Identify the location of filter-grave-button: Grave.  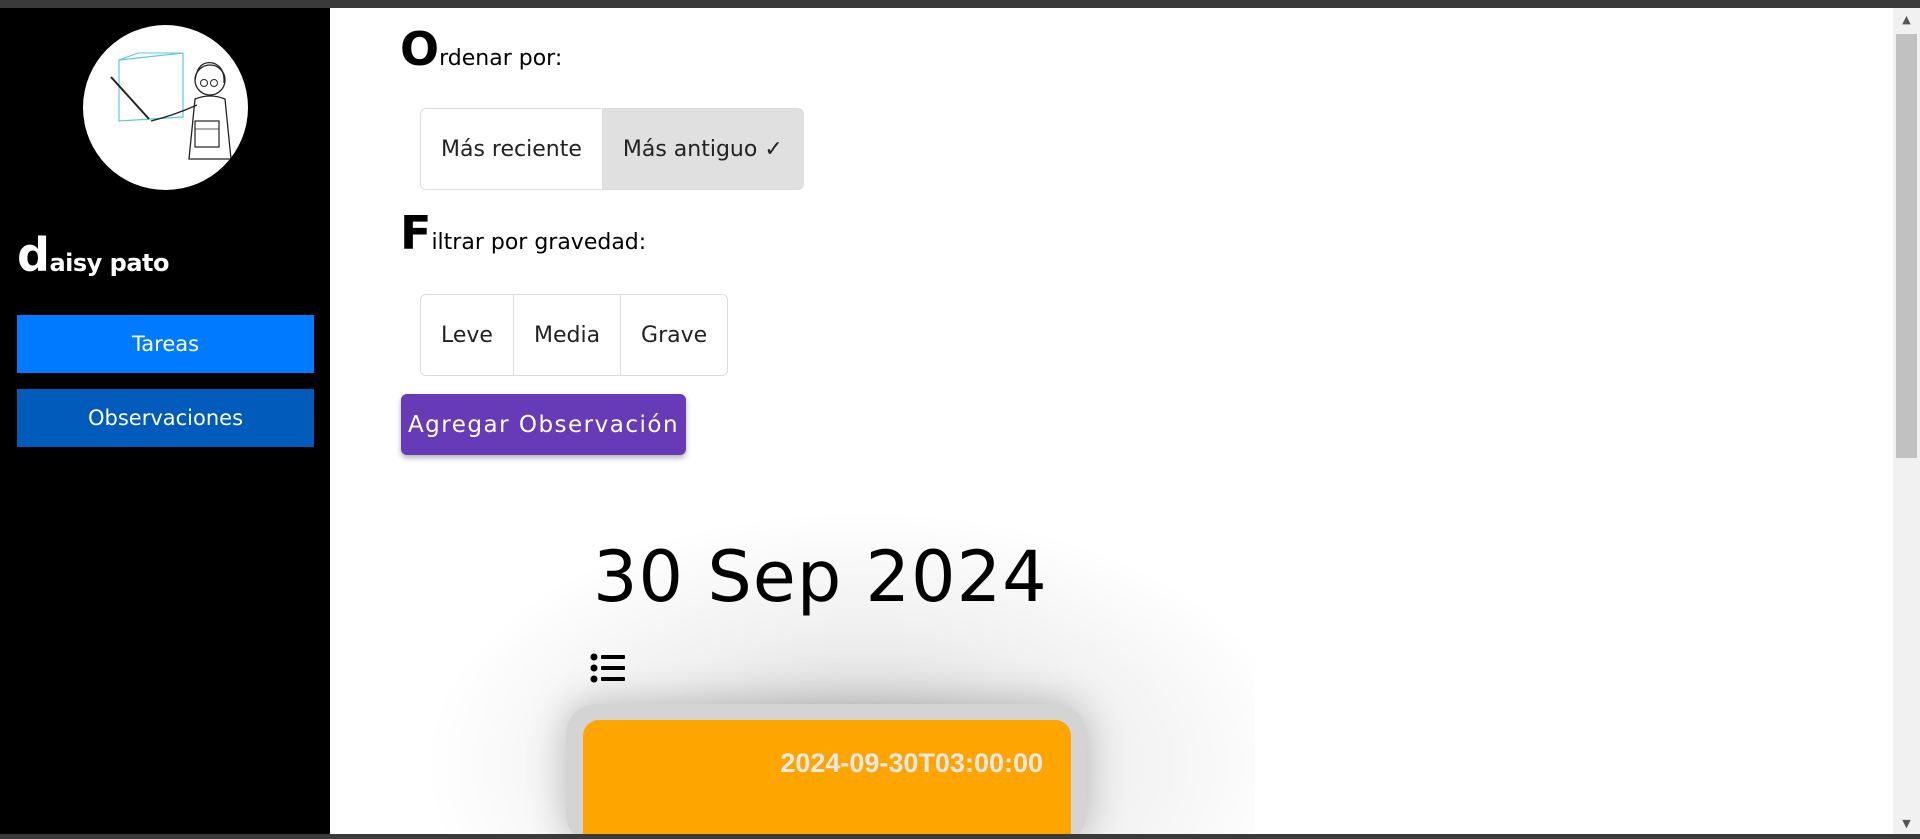
(674, 335).